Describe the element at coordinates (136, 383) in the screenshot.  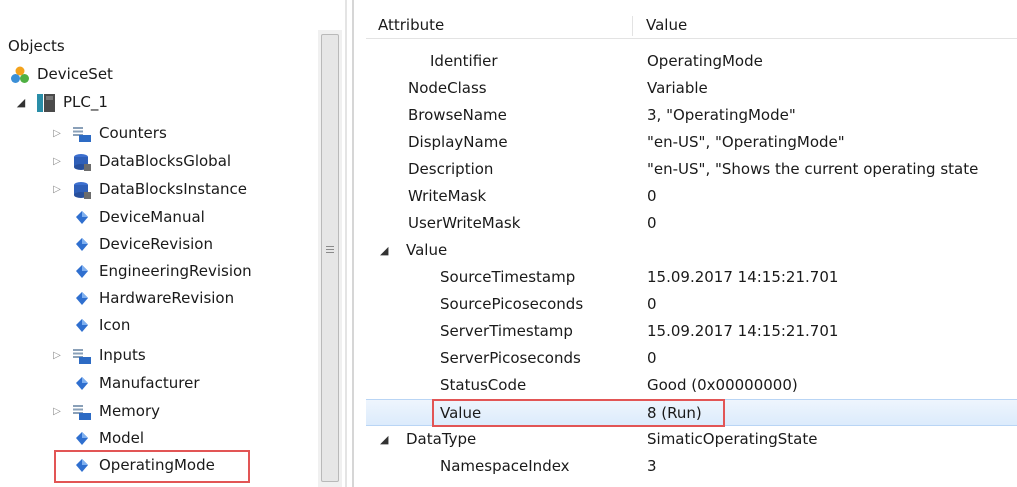
I see `tree-item-manufacturer: Manufacturer` at that location.